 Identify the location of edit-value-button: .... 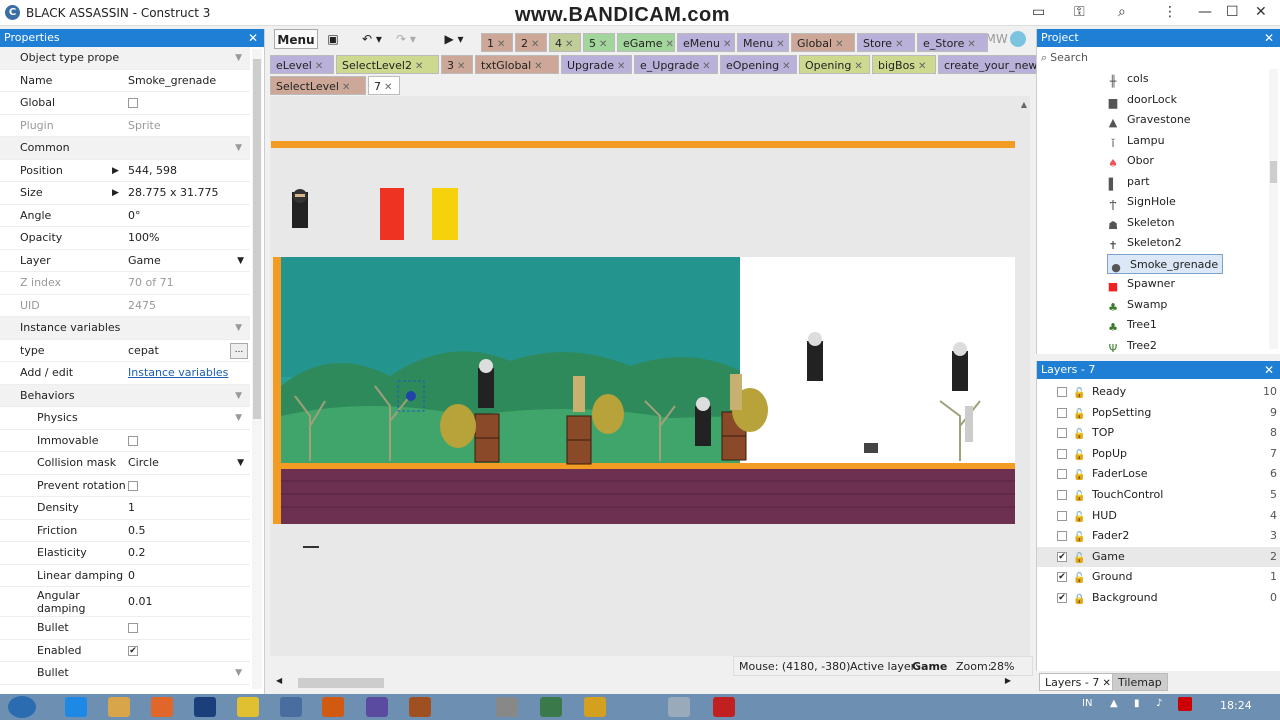
(239, 350).